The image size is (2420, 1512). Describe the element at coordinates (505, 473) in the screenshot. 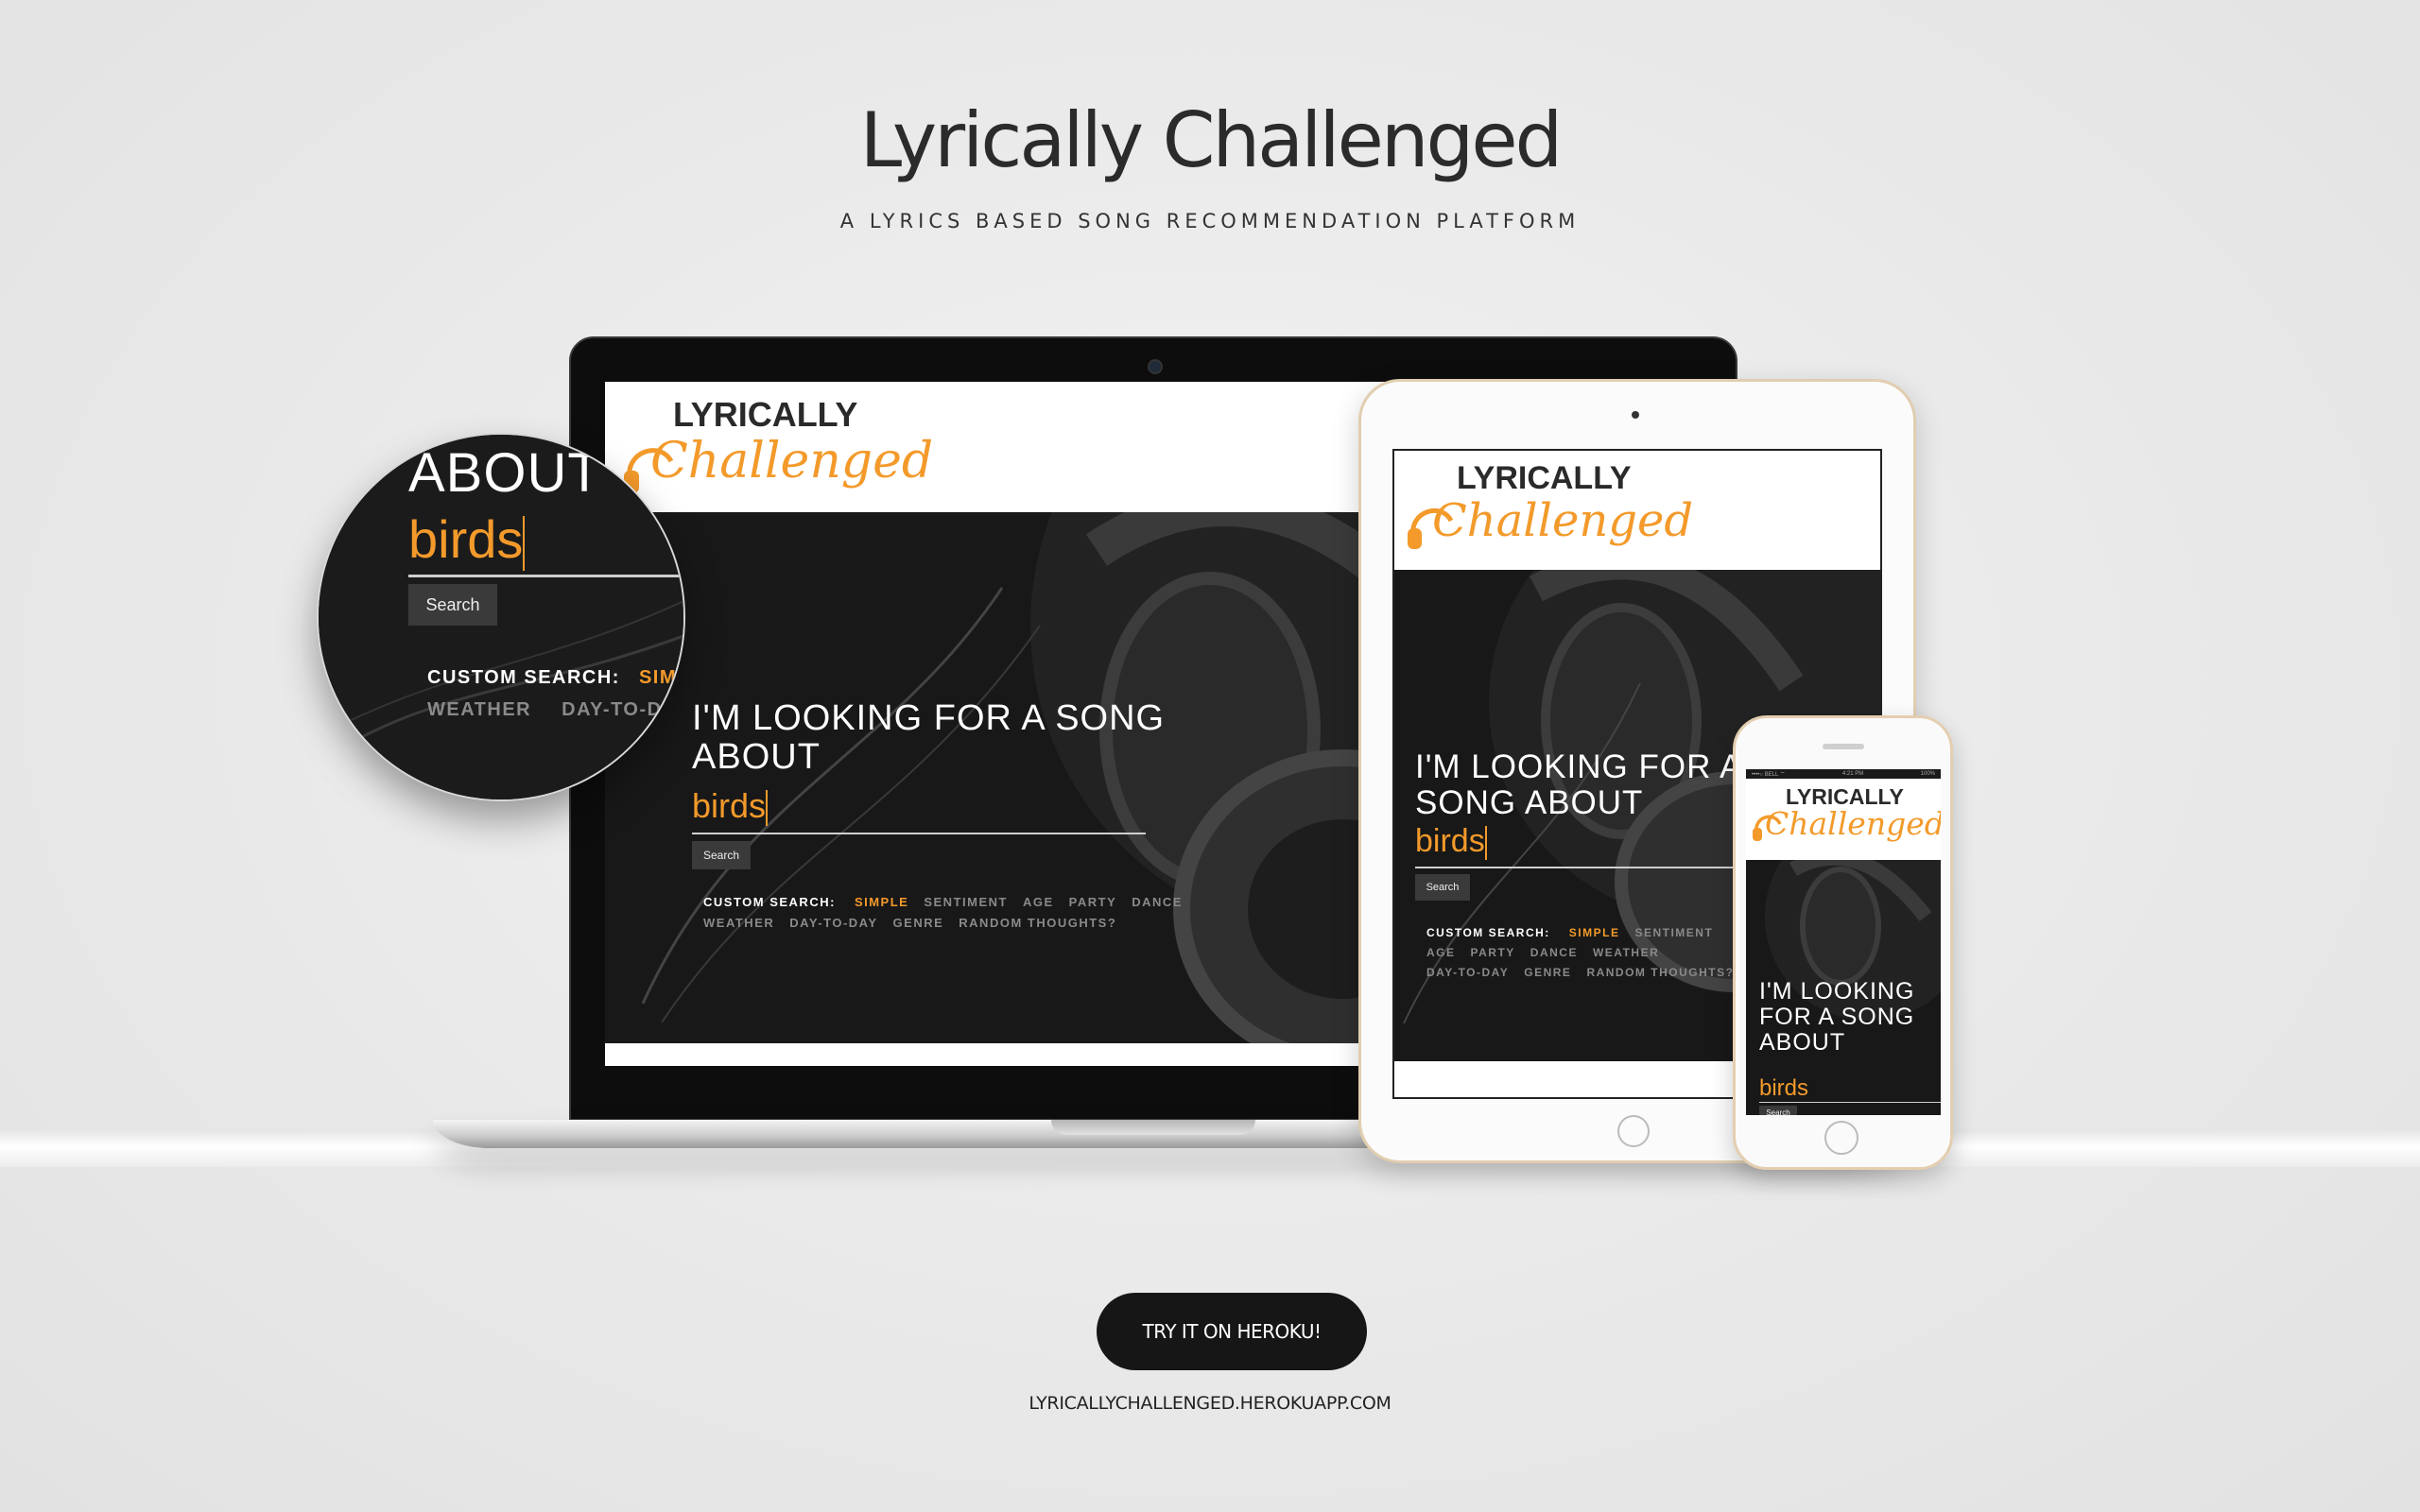

I see `zoom-headline: ABOUT` at that location.